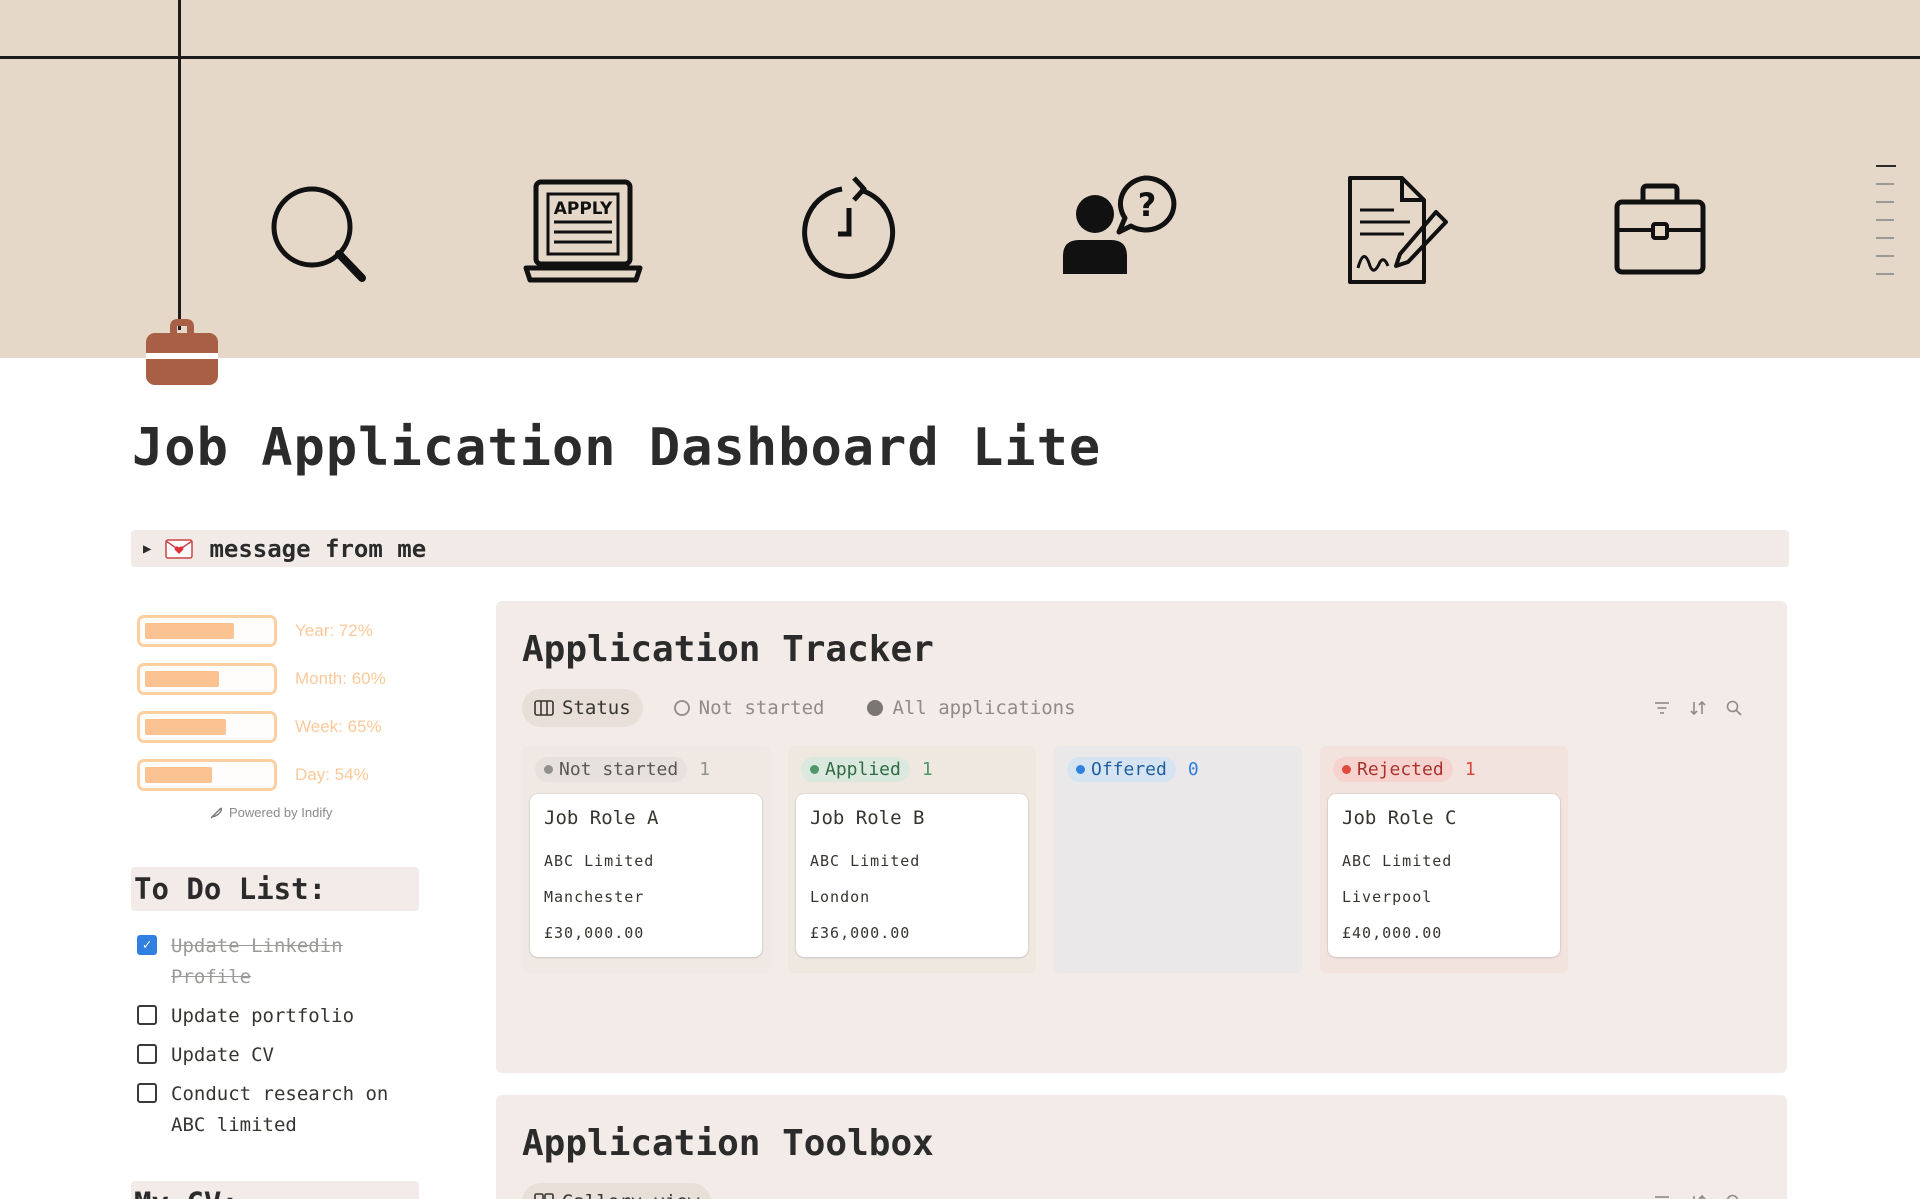  I want to click on tab-label: Not started, so click(761, 708).